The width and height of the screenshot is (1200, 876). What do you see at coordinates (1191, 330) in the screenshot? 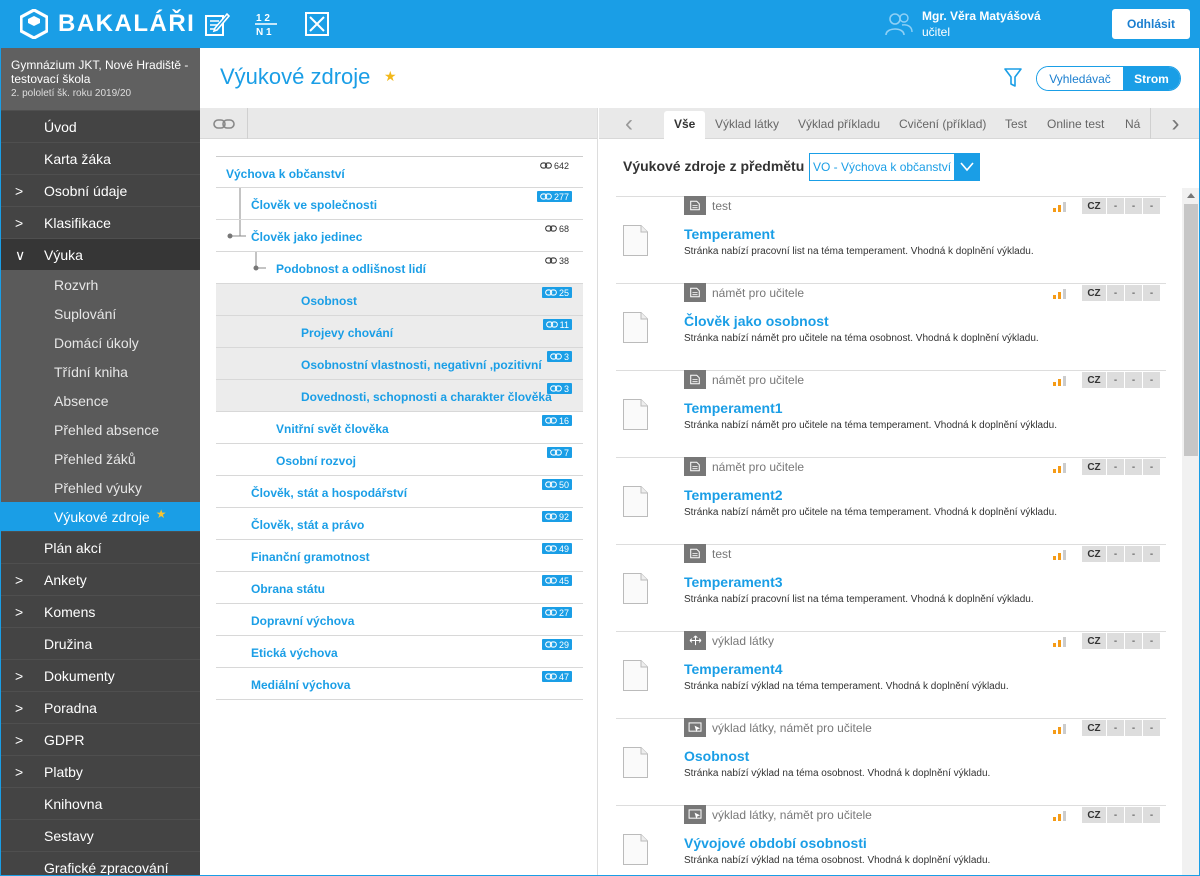
I see `scrollbar-thumb` at bounding box center [1191, 330].